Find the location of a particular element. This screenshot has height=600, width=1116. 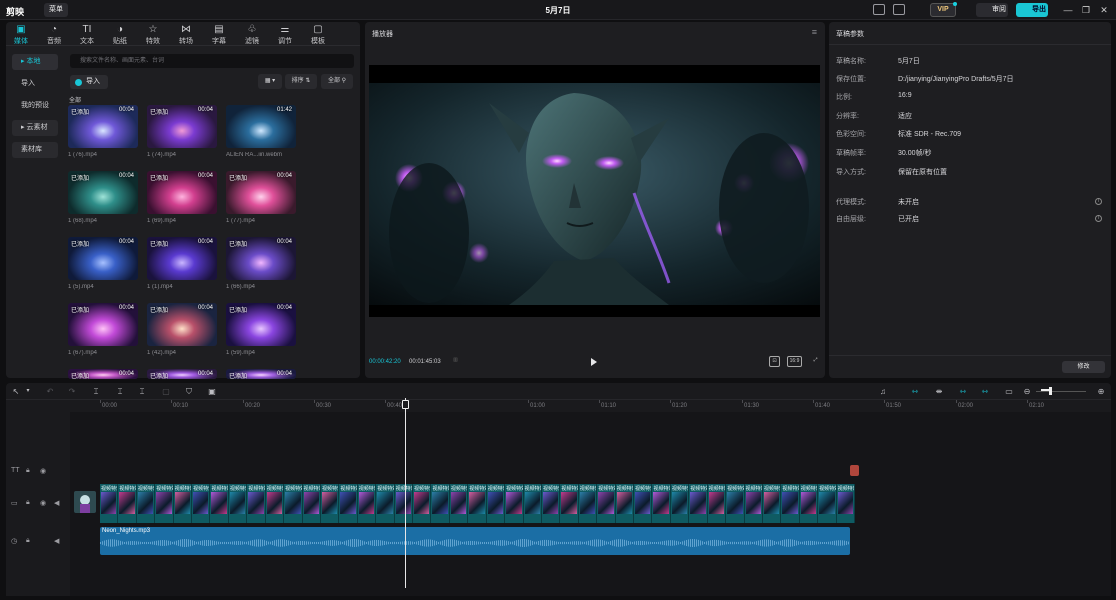

zoom-out-icon: ⊖ is located at coordinates (1027, 391).